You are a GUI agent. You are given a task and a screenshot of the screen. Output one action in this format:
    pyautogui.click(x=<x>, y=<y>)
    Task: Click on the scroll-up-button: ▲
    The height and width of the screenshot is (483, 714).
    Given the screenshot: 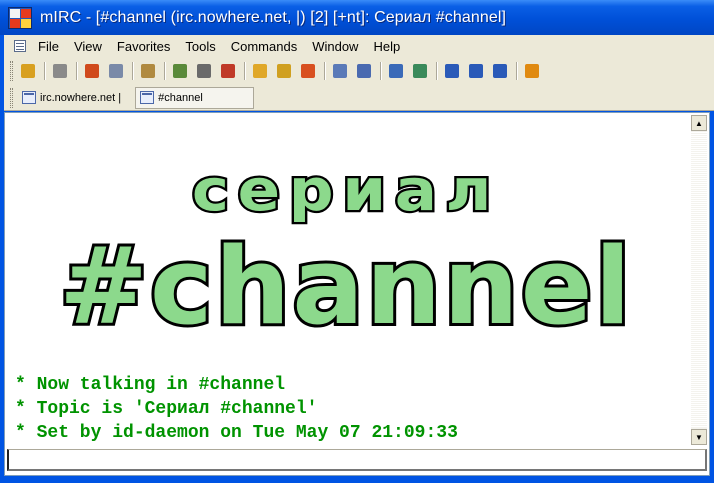 What is the action you would take?
    pyautogui.click(x=699, y=123)
    